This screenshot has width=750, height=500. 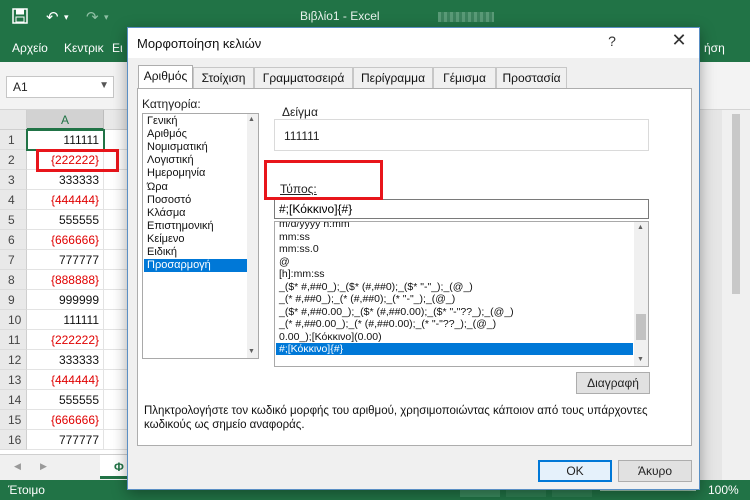 What do you see at coordinates (13, 300) in the screenshot?
I see `row-header: 9` at bounding box center [13, 300].